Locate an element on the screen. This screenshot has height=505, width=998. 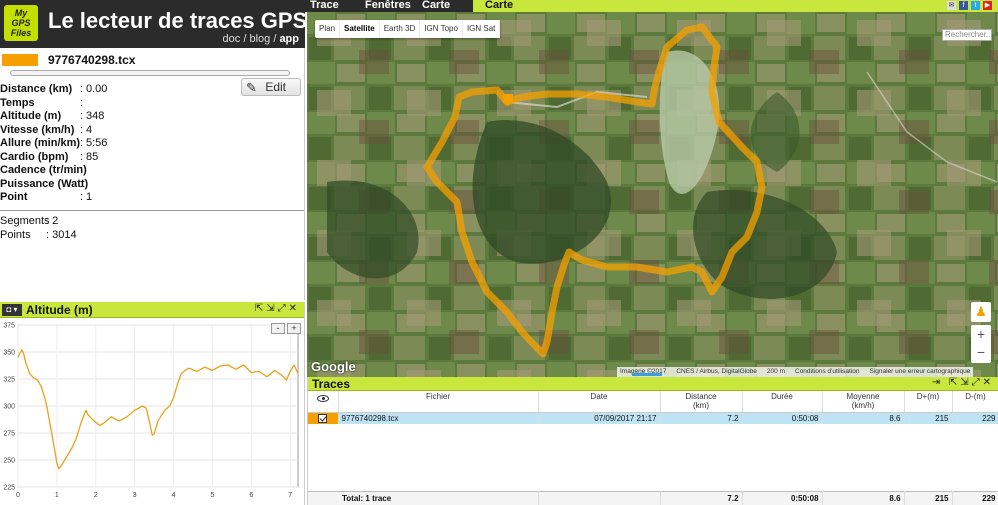
map-scale: 200 m is located at coordinates (775, 371).